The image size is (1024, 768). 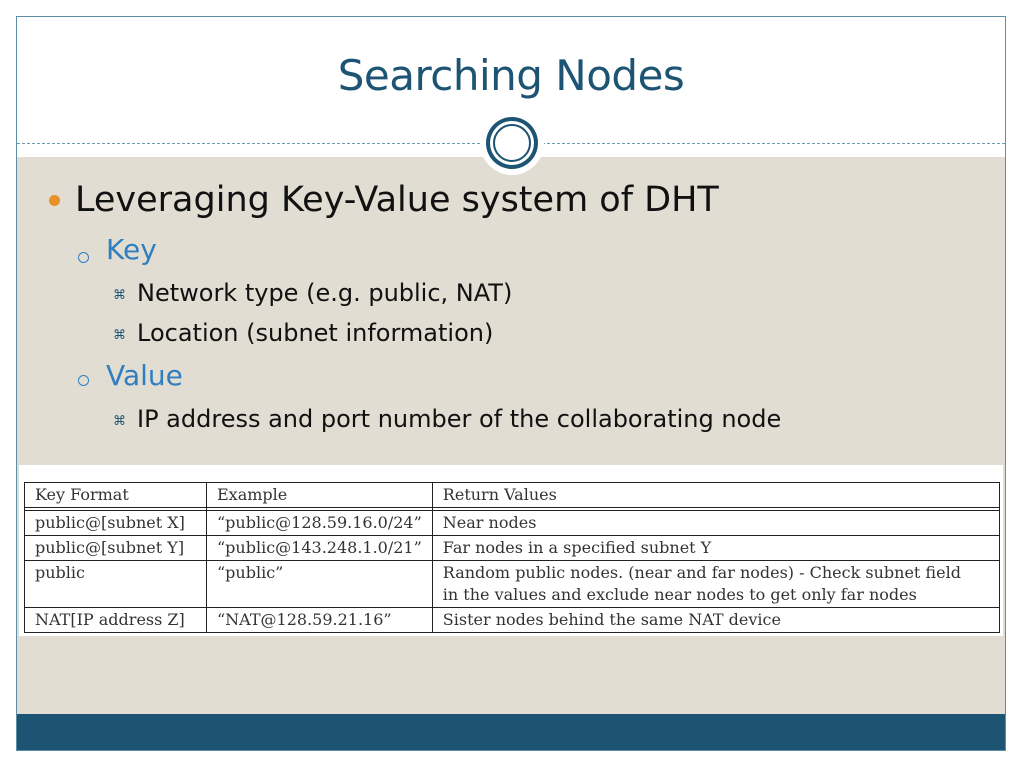 I want to click on filled-circle-icon, so click(x=54, y=200).